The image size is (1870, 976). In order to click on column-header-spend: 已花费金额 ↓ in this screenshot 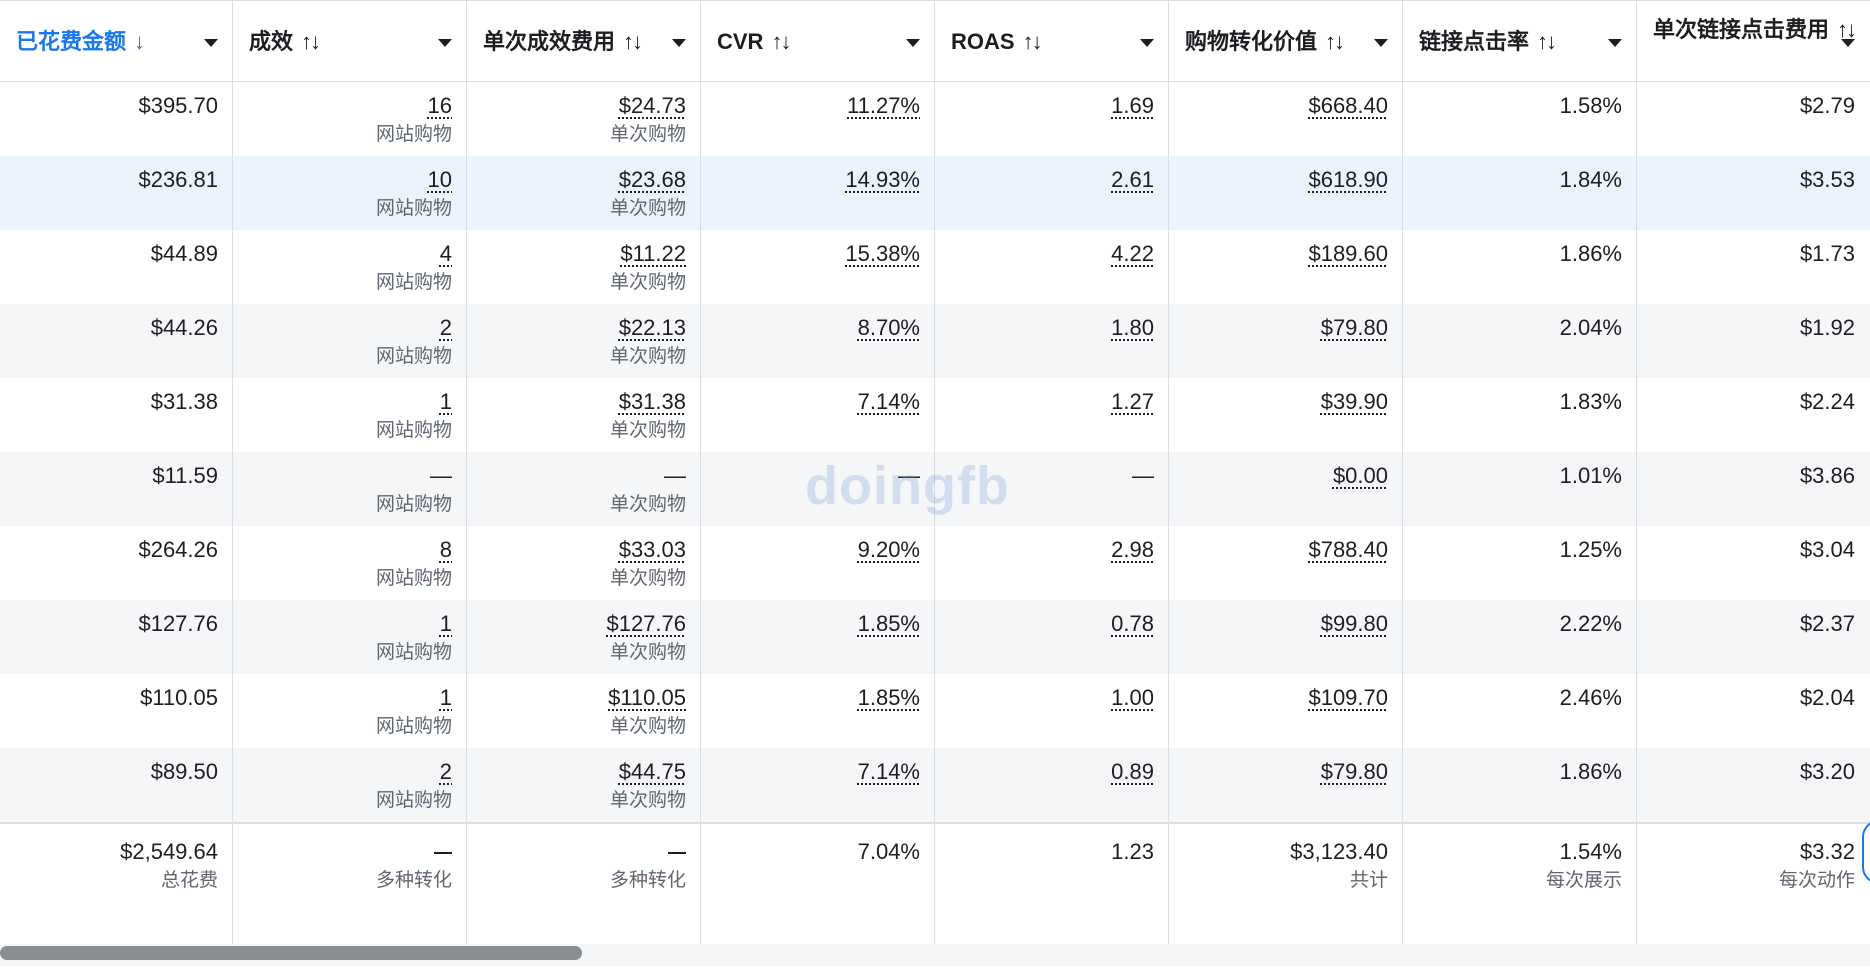, I will do `click(116, 41)`.